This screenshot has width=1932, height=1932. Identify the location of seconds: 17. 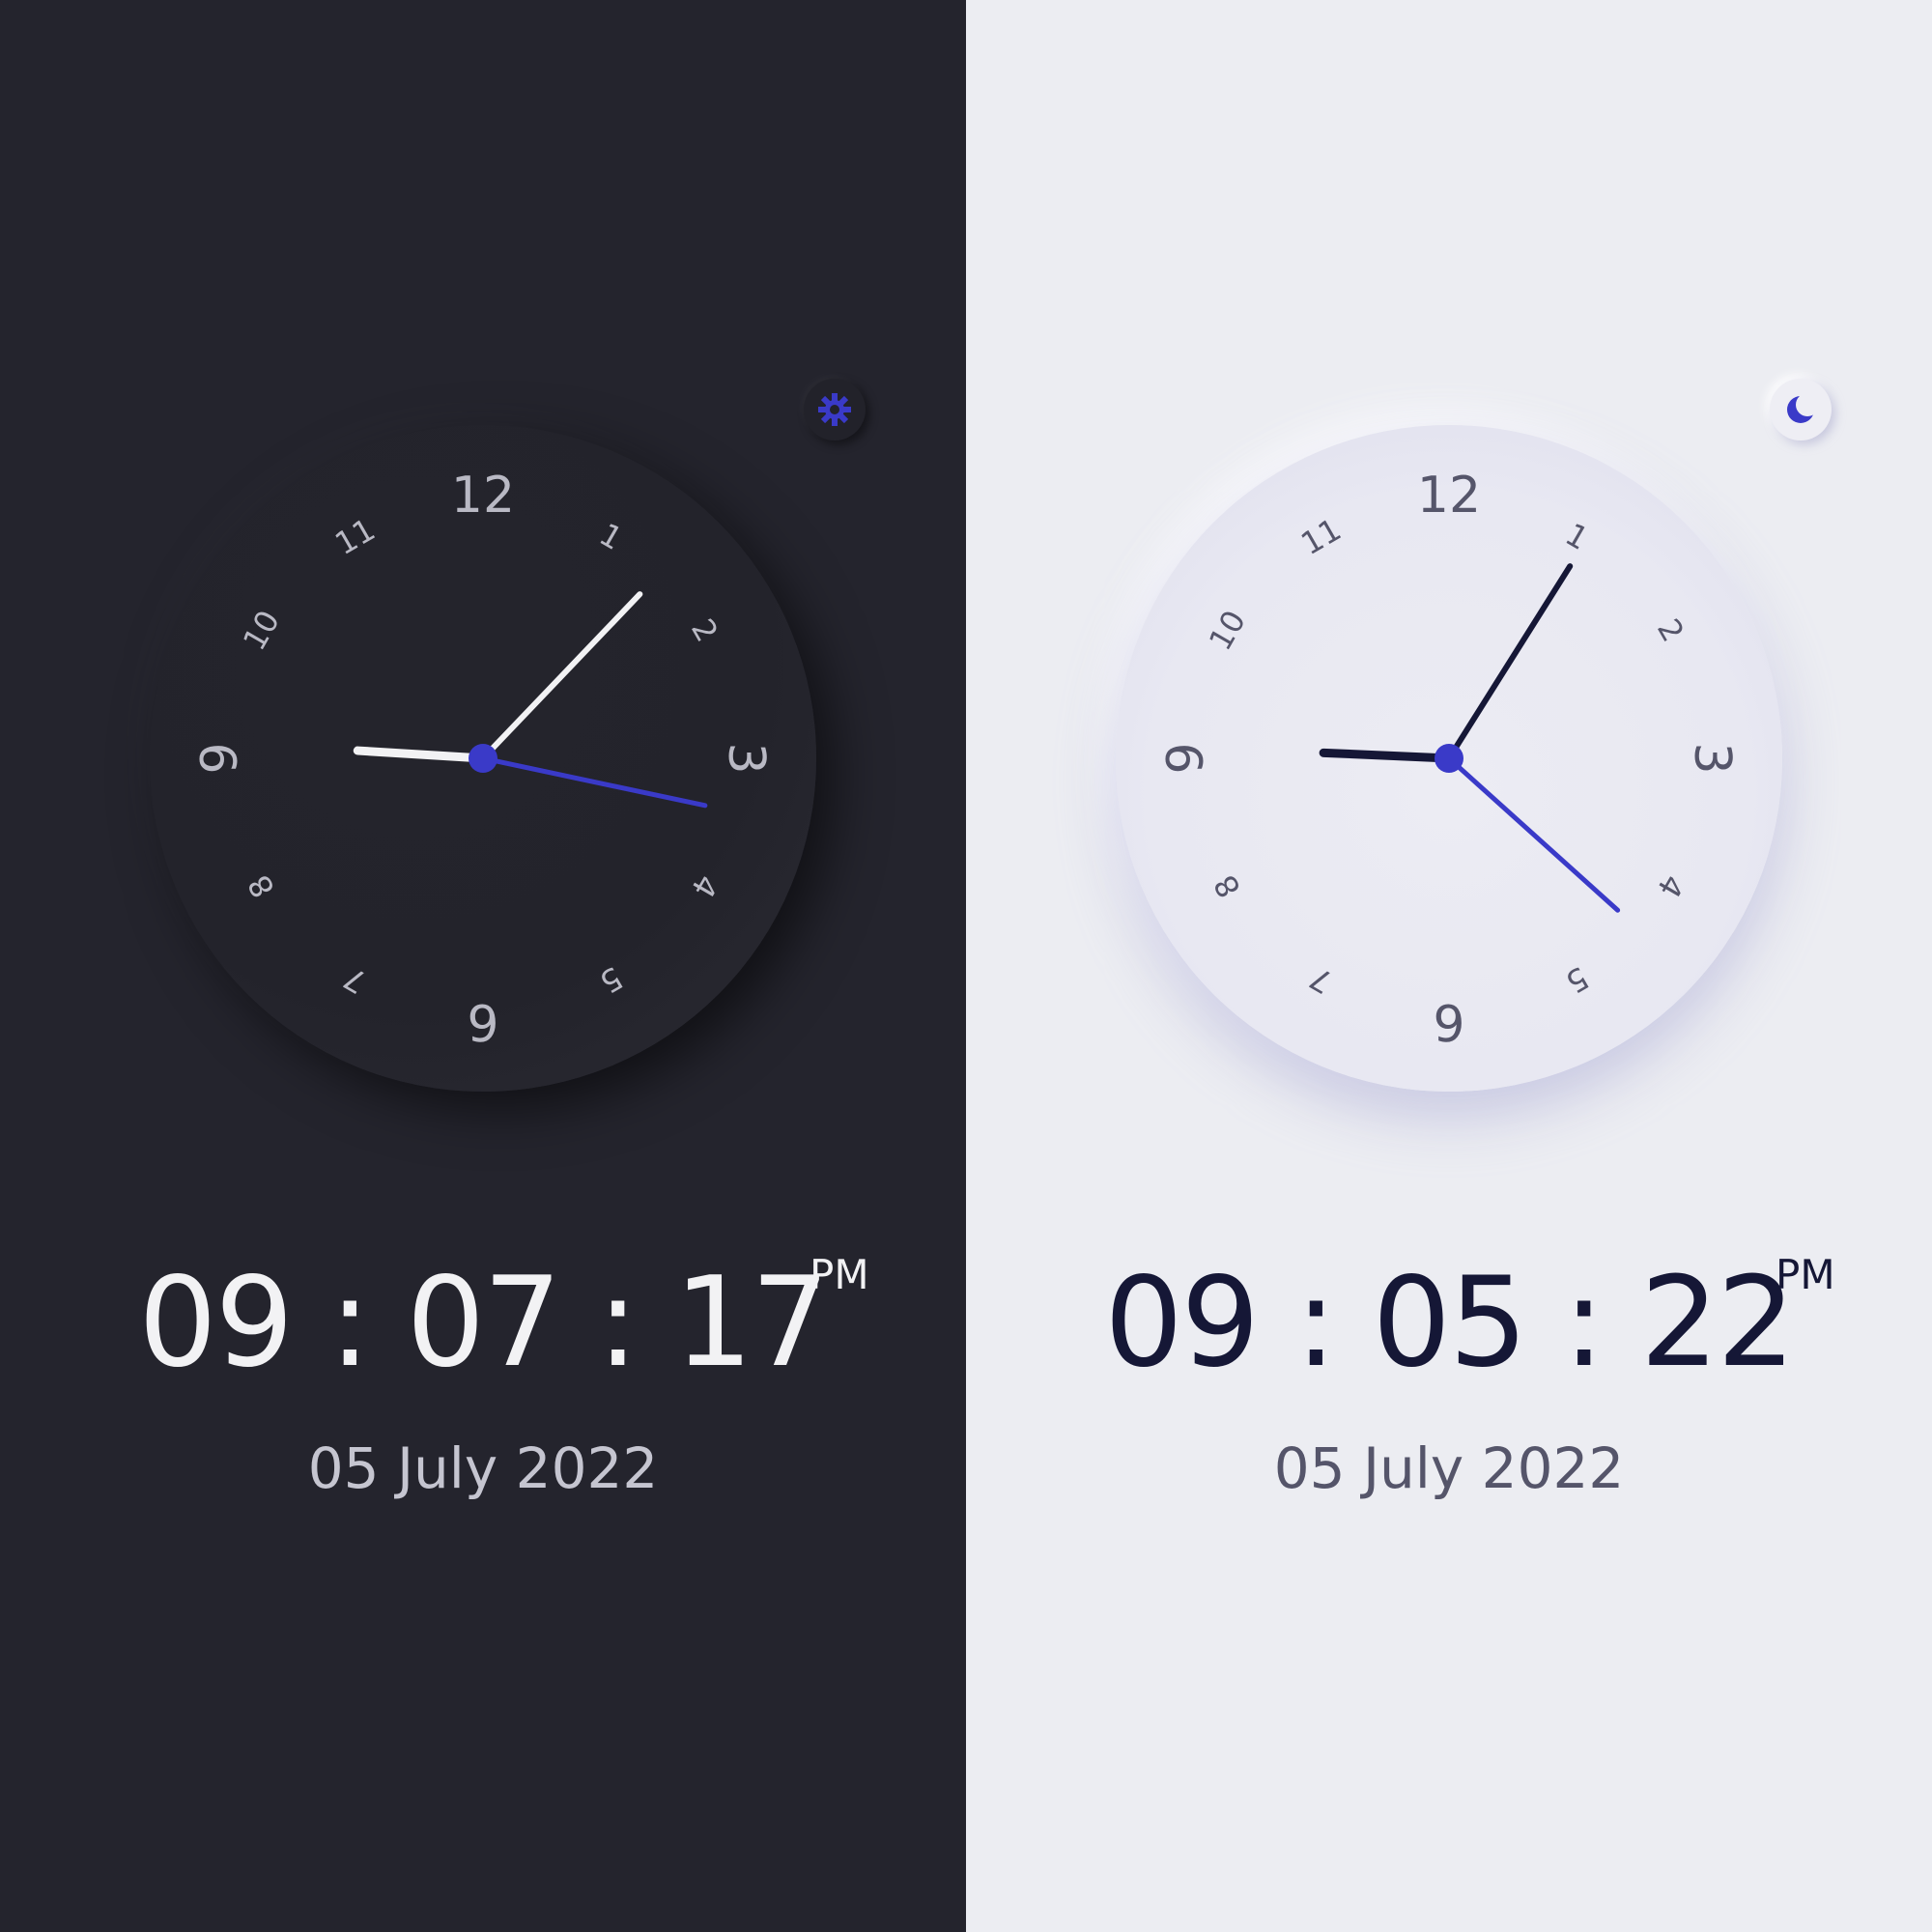
(751, 1323).